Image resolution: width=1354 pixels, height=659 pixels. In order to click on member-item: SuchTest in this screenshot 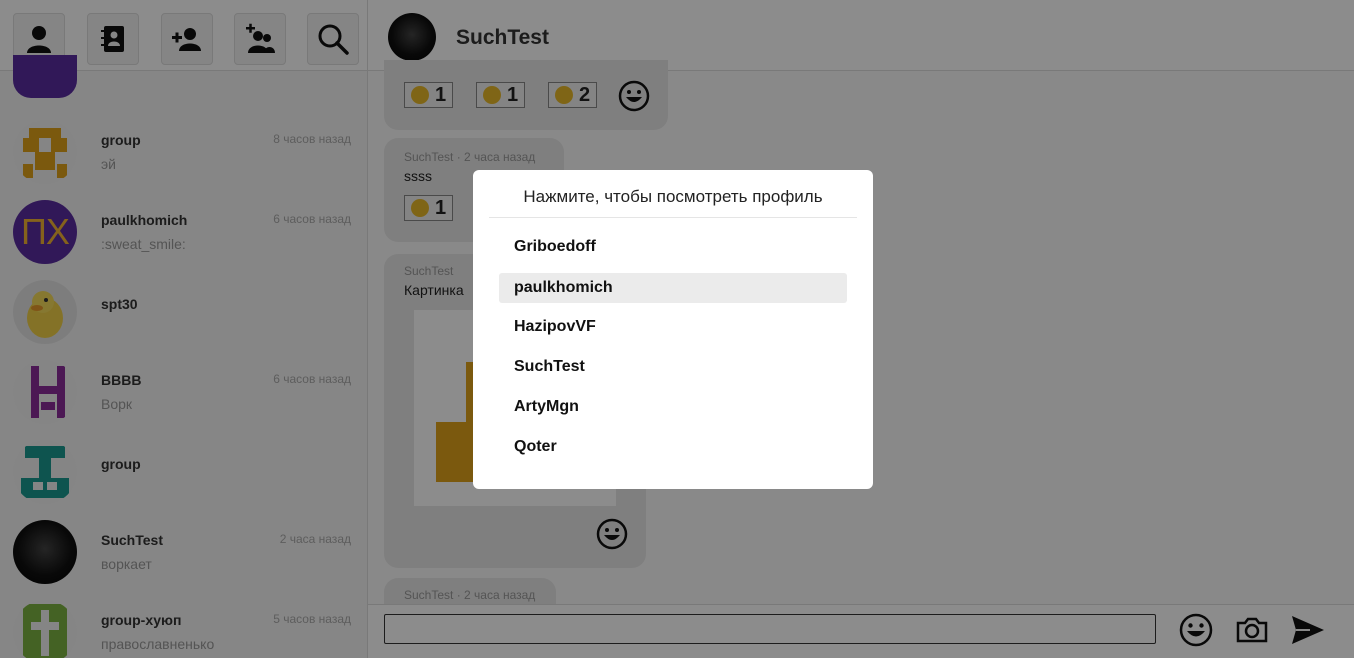, I will do `click(673, 367)`.